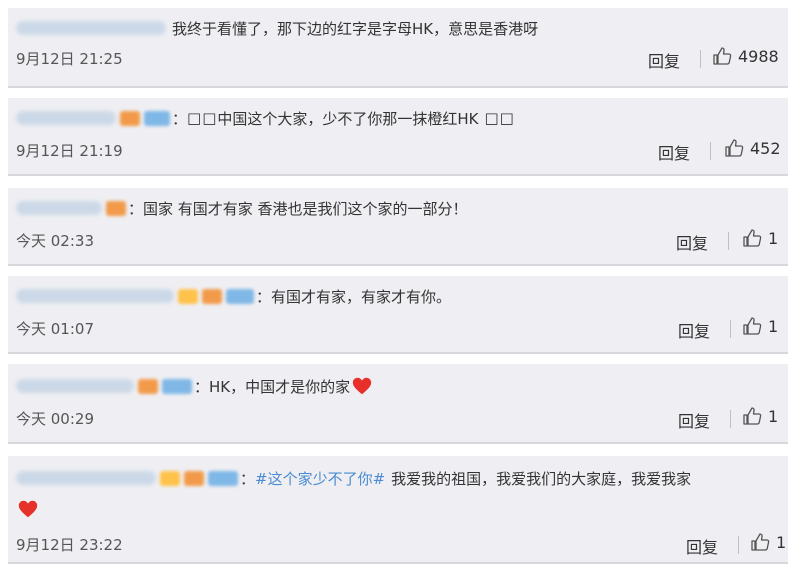 The width and height of the screenshot is (802, 569). Describe the element at coordinates (361, 296) in the screenshot. I see `comment-text: 有国才有家，有家才有你。` at that location.